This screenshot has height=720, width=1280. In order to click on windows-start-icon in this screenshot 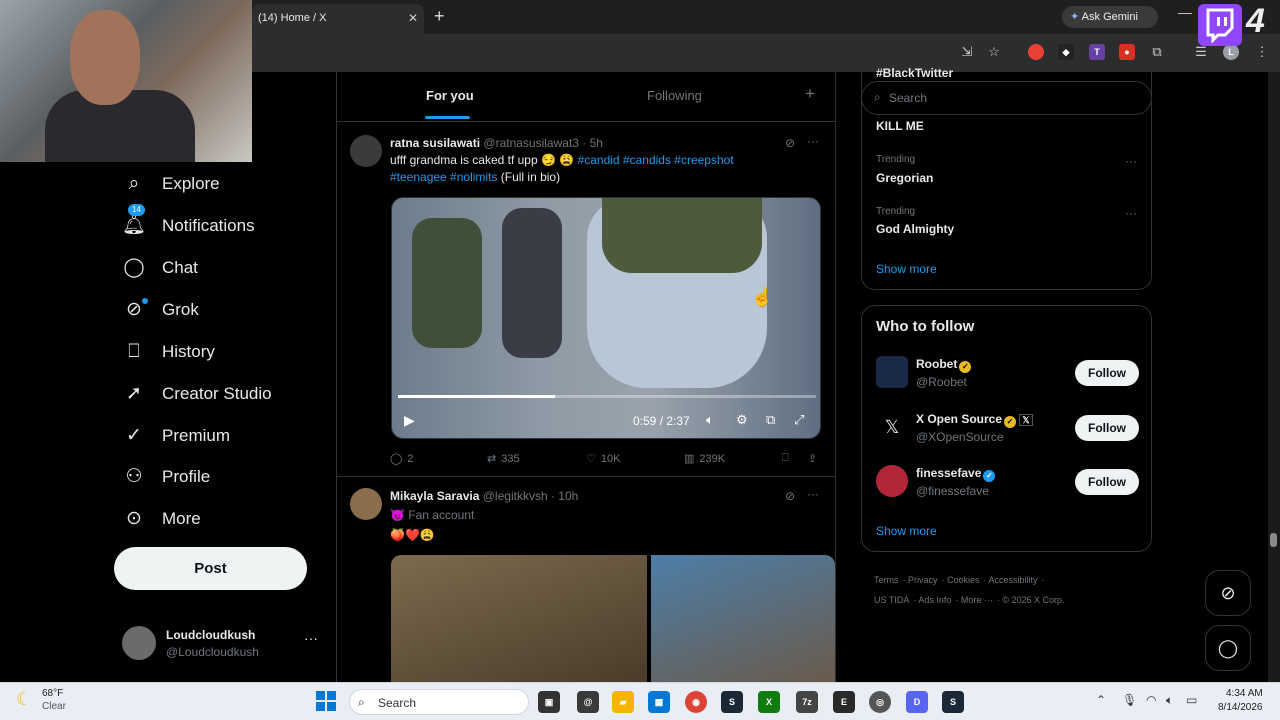, I will do `click(326, 701)`.